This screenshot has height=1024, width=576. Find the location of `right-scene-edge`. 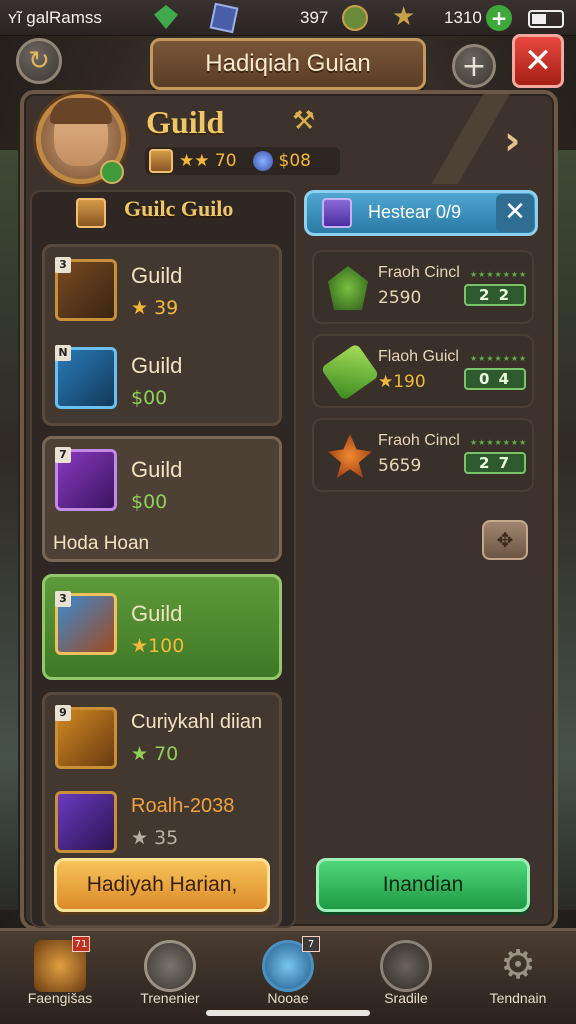

right-scene-edge is located at coordinates (567, 530).